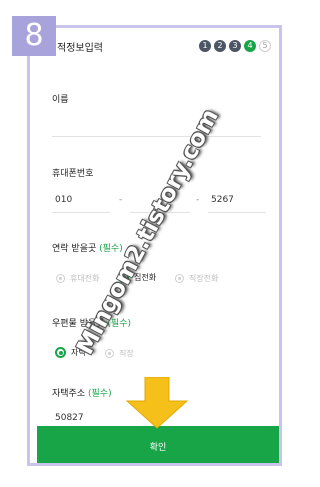 The height and width of the screenshot is (487, 320). What do you see at coordinates (196, 278) in the screenshot?
I see `radio-work-phone: 직장전화` at bounding box center [196, 278].